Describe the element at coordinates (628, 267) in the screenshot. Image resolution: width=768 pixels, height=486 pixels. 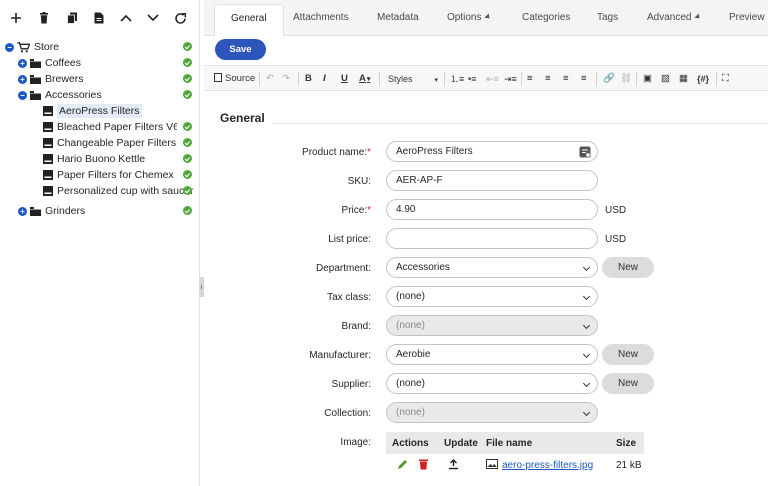
I see `new-department-button: New` at that location.